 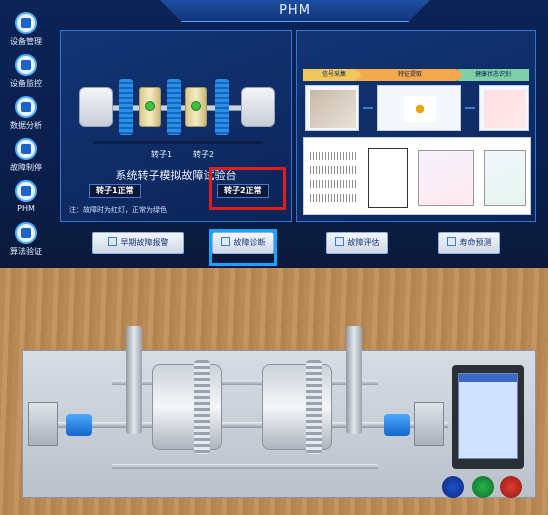 I want to click on bearing-block-right, so click(x=429, y=424).